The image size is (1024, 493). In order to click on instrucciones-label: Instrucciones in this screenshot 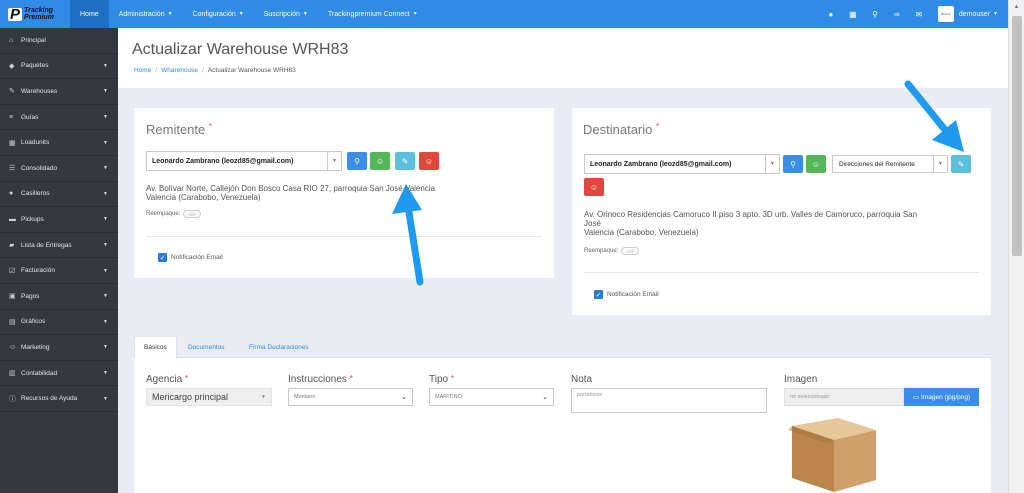, I will do `click(317, 379)`.